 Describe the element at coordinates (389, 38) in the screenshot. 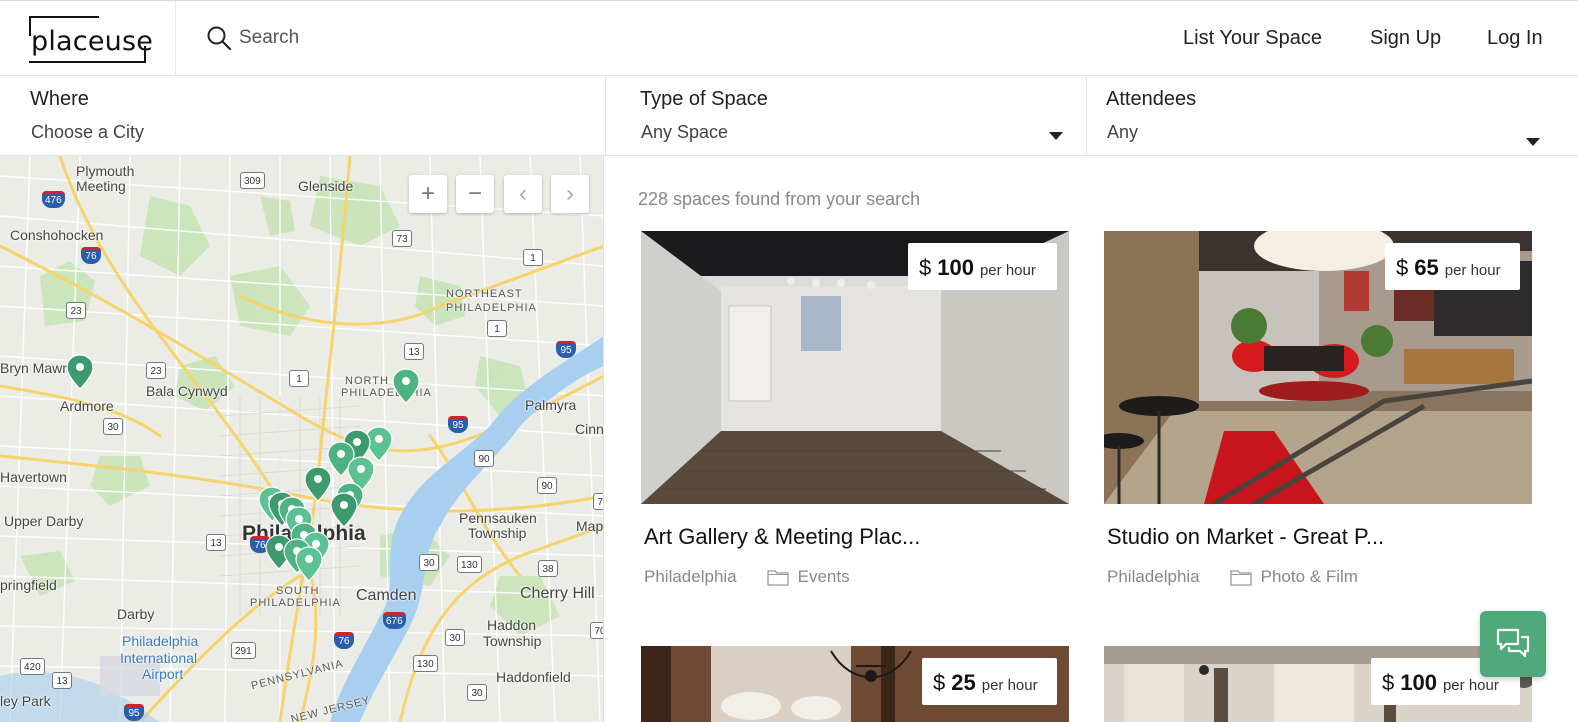

I see `search-input` at that location.